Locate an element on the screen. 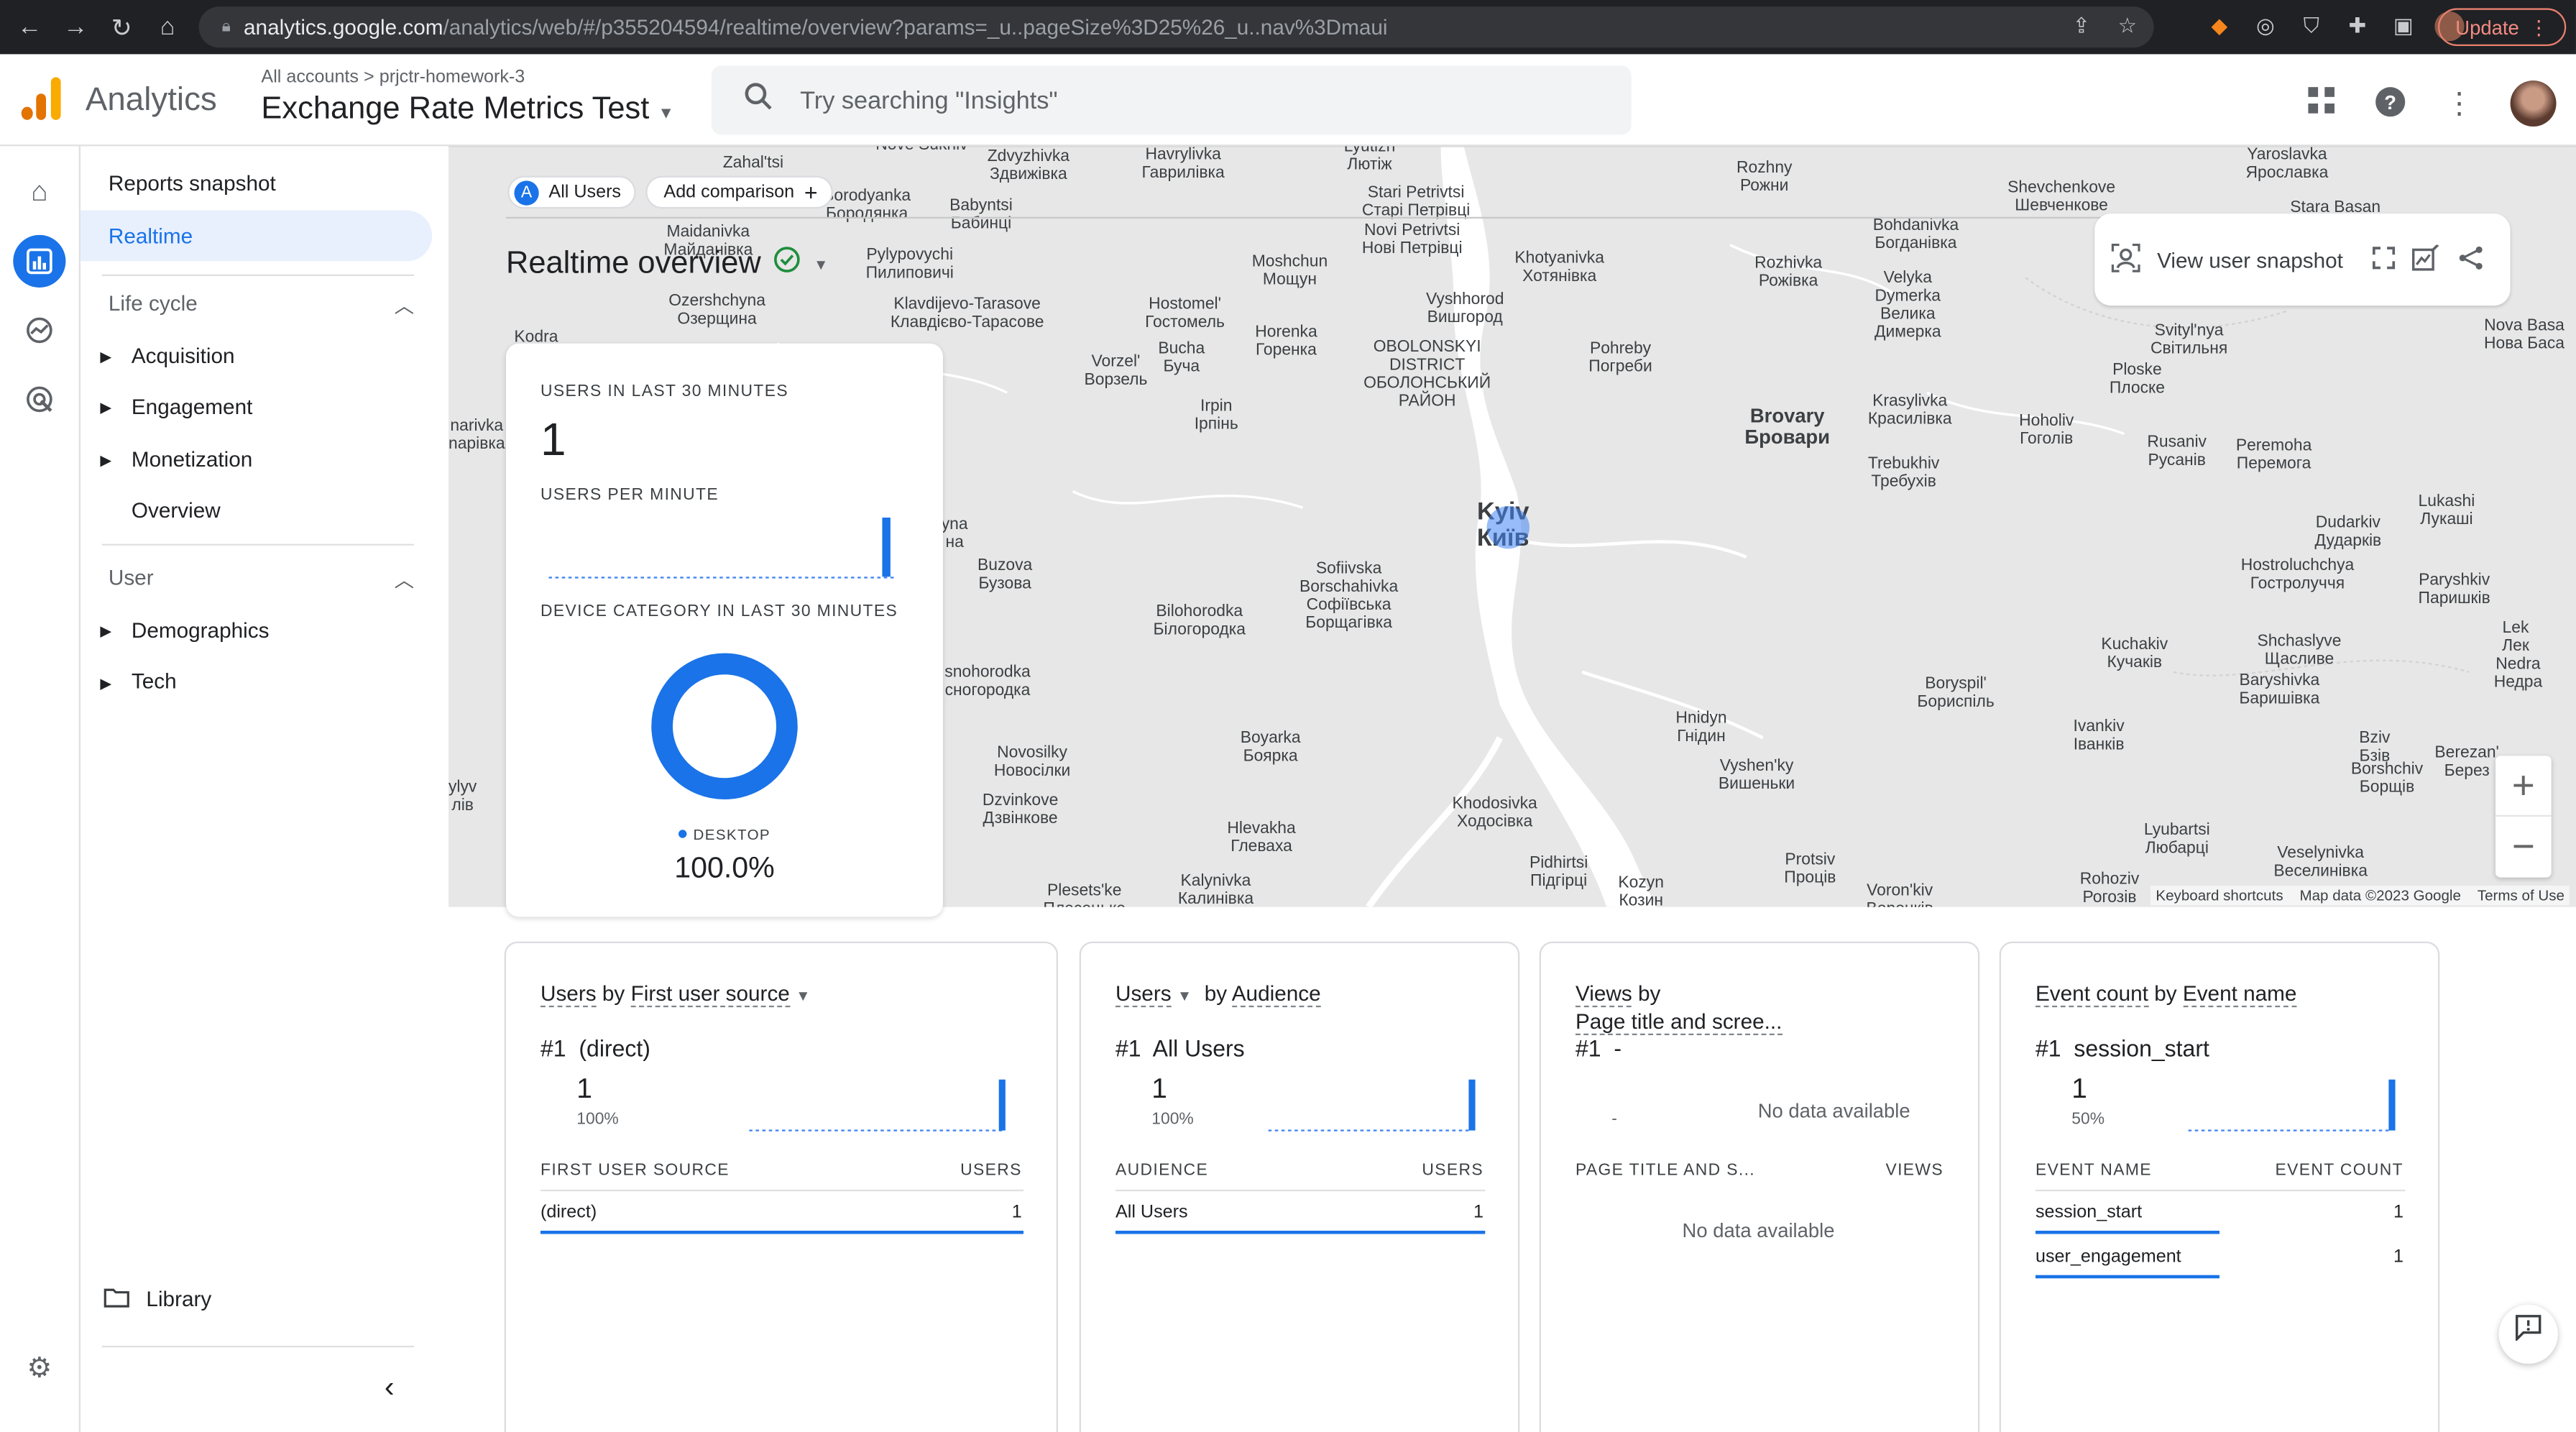 The width and height of the screenshot is (2576, 1432). back-icon: ← is located at coordinates (29, 27).